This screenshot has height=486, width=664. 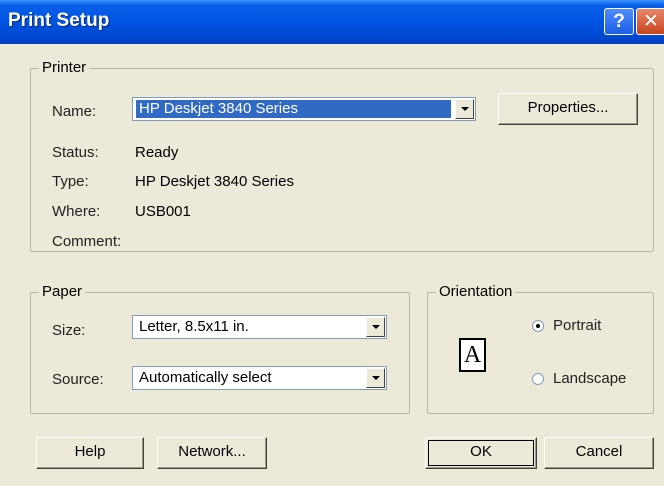 What do you see at coordinates (481, 453) in the screenshot?
I see `ok-button: OK` at bounding box center [481, 453].